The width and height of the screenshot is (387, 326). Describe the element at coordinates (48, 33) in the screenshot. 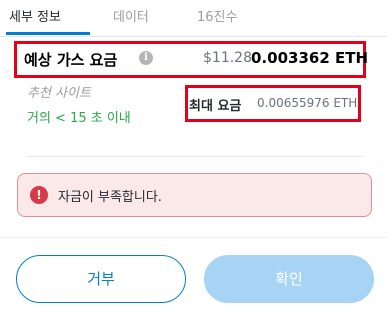

I see `active-tab-indicator` at that location.